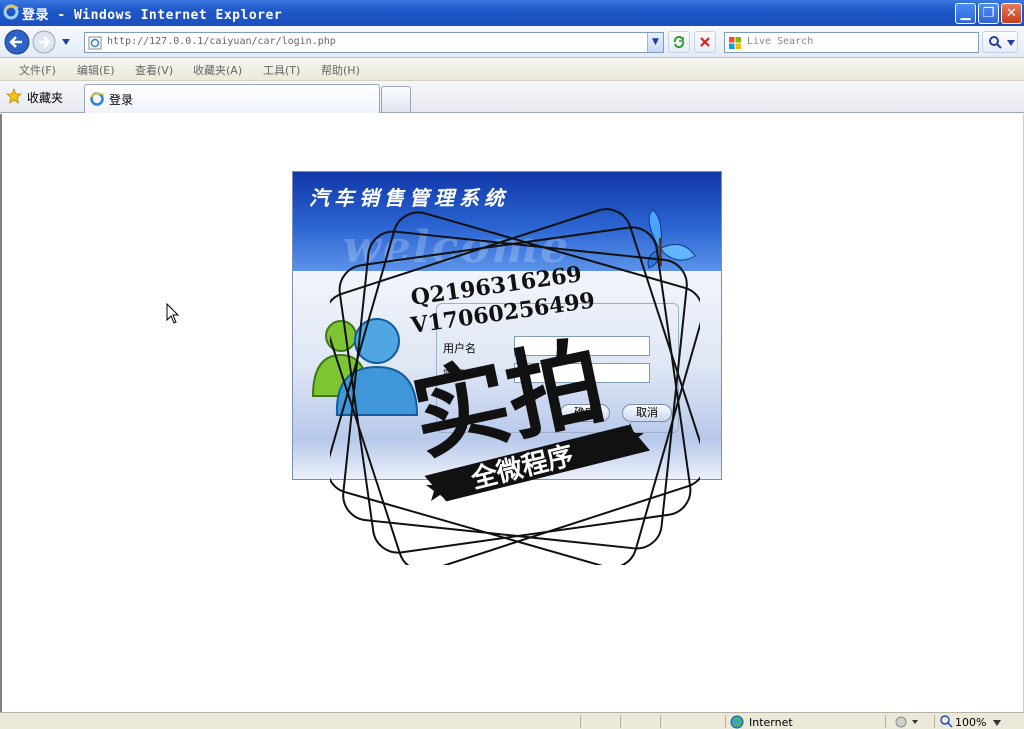 Image resolution: width=1024 pixels, height=729 pixels. I want to click on minimize-button: ▁, so click(965, 13).